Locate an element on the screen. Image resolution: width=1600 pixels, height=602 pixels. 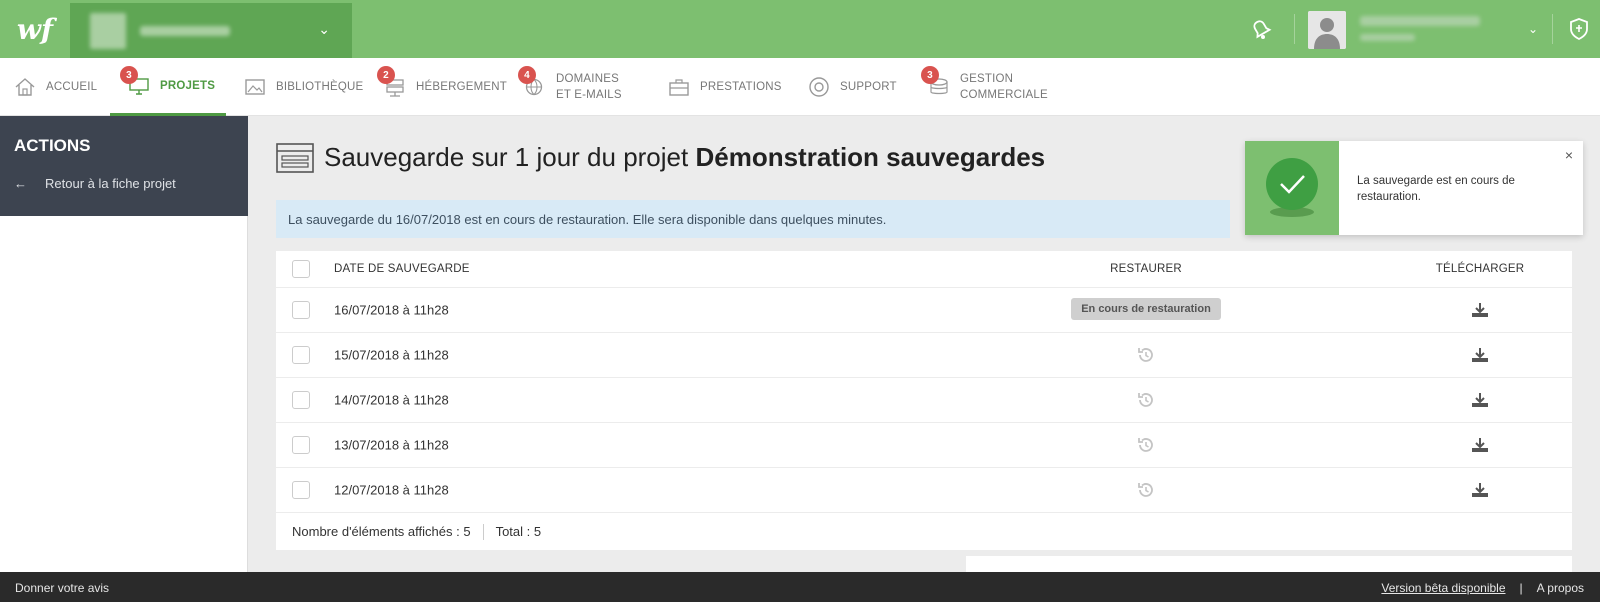
table-row: 14/07/2018 à 11h28 is located at coordinates (924, 400).